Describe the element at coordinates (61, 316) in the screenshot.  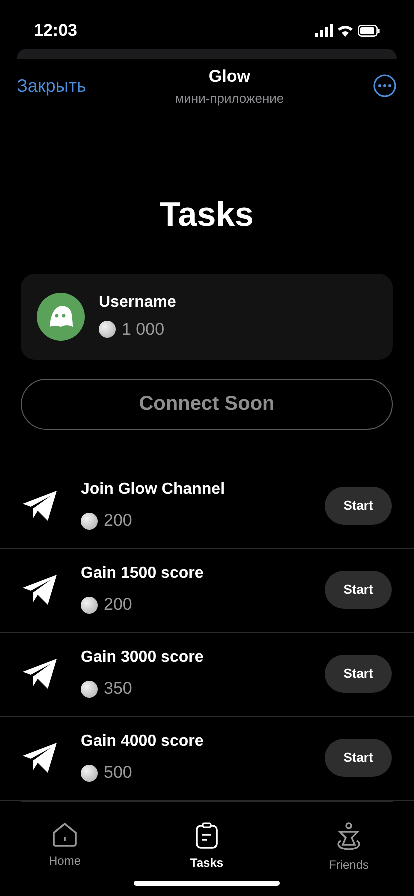
I see `ghost-avatar` at that location.